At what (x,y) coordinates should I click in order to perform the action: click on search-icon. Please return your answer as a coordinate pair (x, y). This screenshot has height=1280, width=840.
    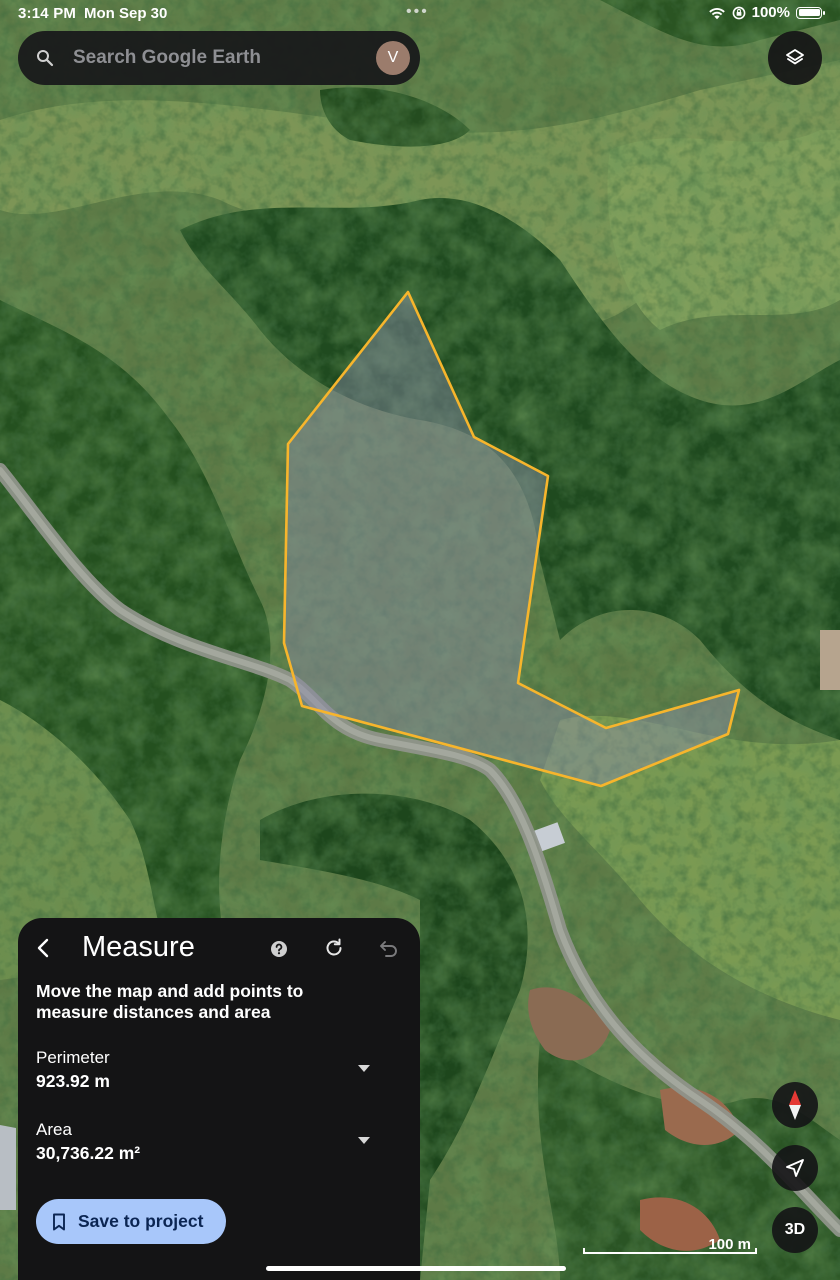
    Looking at the image, I should click on (45, 58).